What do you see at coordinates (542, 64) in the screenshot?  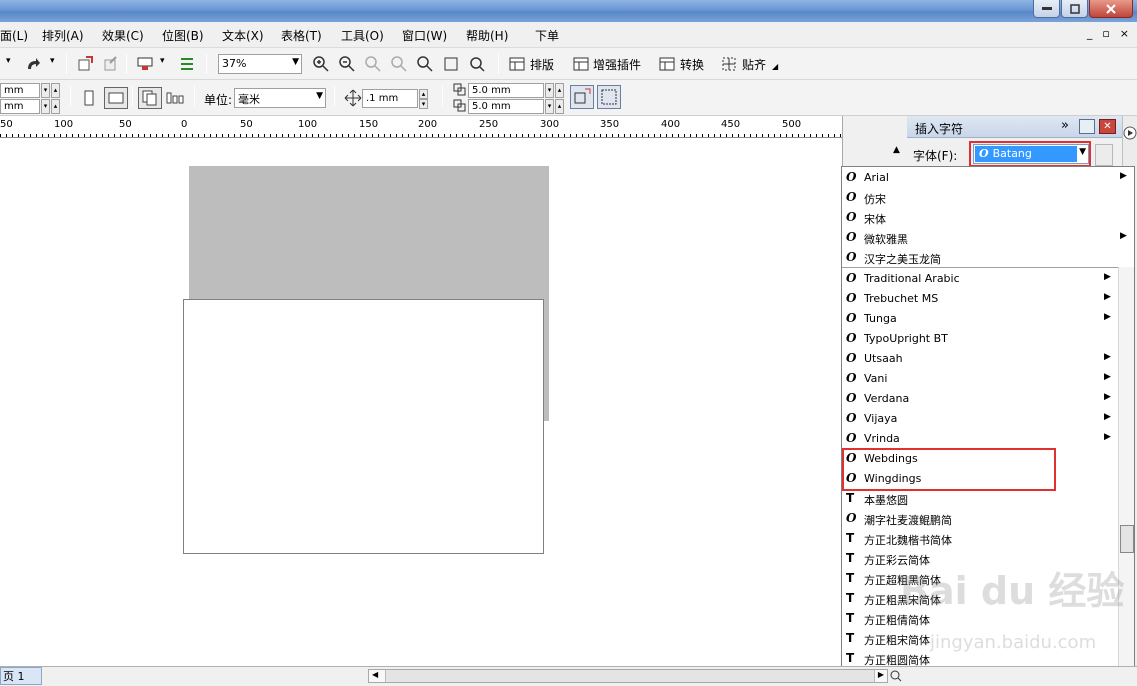 I see `layout-label: 排版` at bounding box center [542, 64].